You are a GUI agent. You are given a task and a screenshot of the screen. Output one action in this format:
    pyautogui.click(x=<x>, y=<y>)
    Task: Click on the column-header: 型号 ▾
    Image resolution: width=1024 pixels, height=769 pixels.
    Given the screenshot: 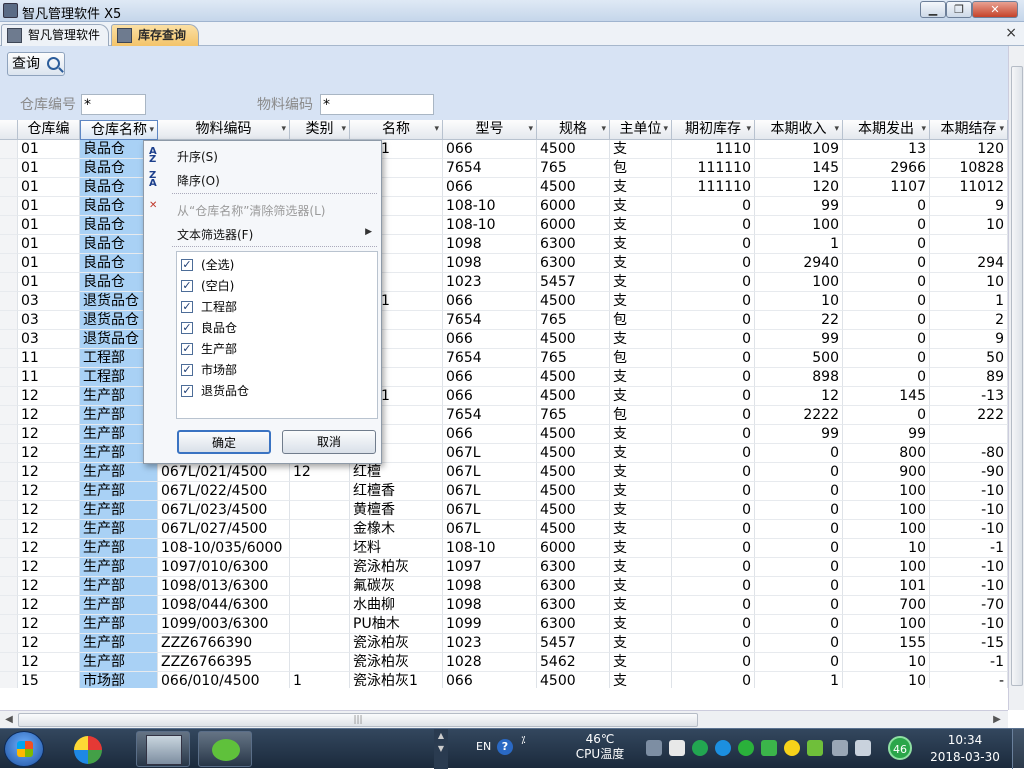 What is the action you would take?
    pyautogui.click(x=490, y=130)
    